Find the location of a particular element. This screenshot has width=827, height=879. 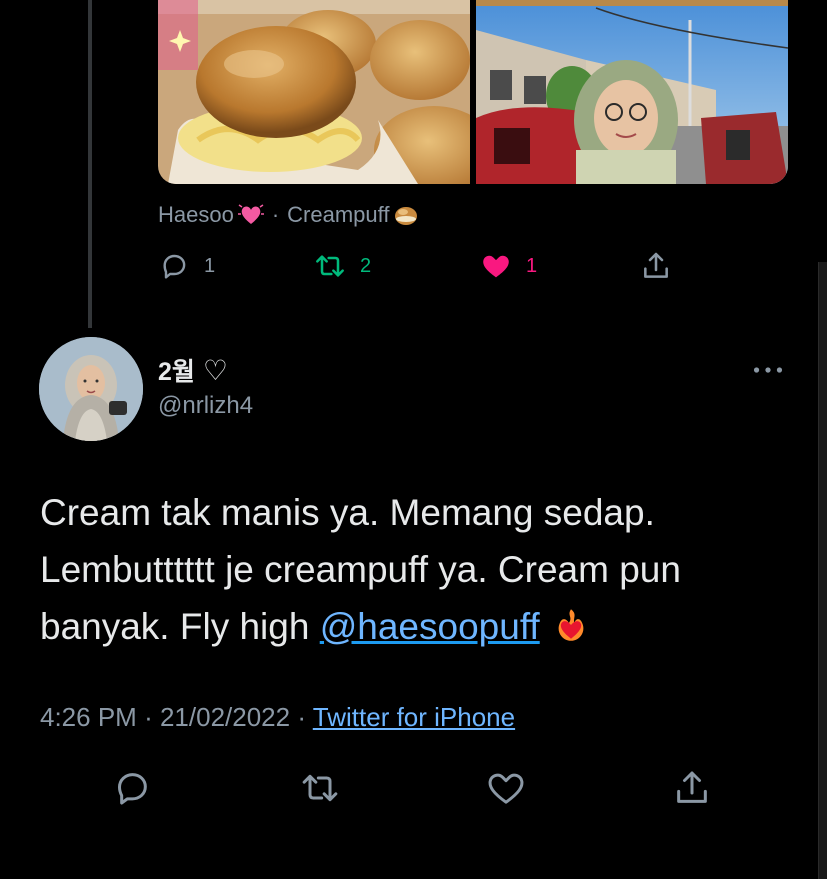

more-options-button is located at coordinates (768, 370).